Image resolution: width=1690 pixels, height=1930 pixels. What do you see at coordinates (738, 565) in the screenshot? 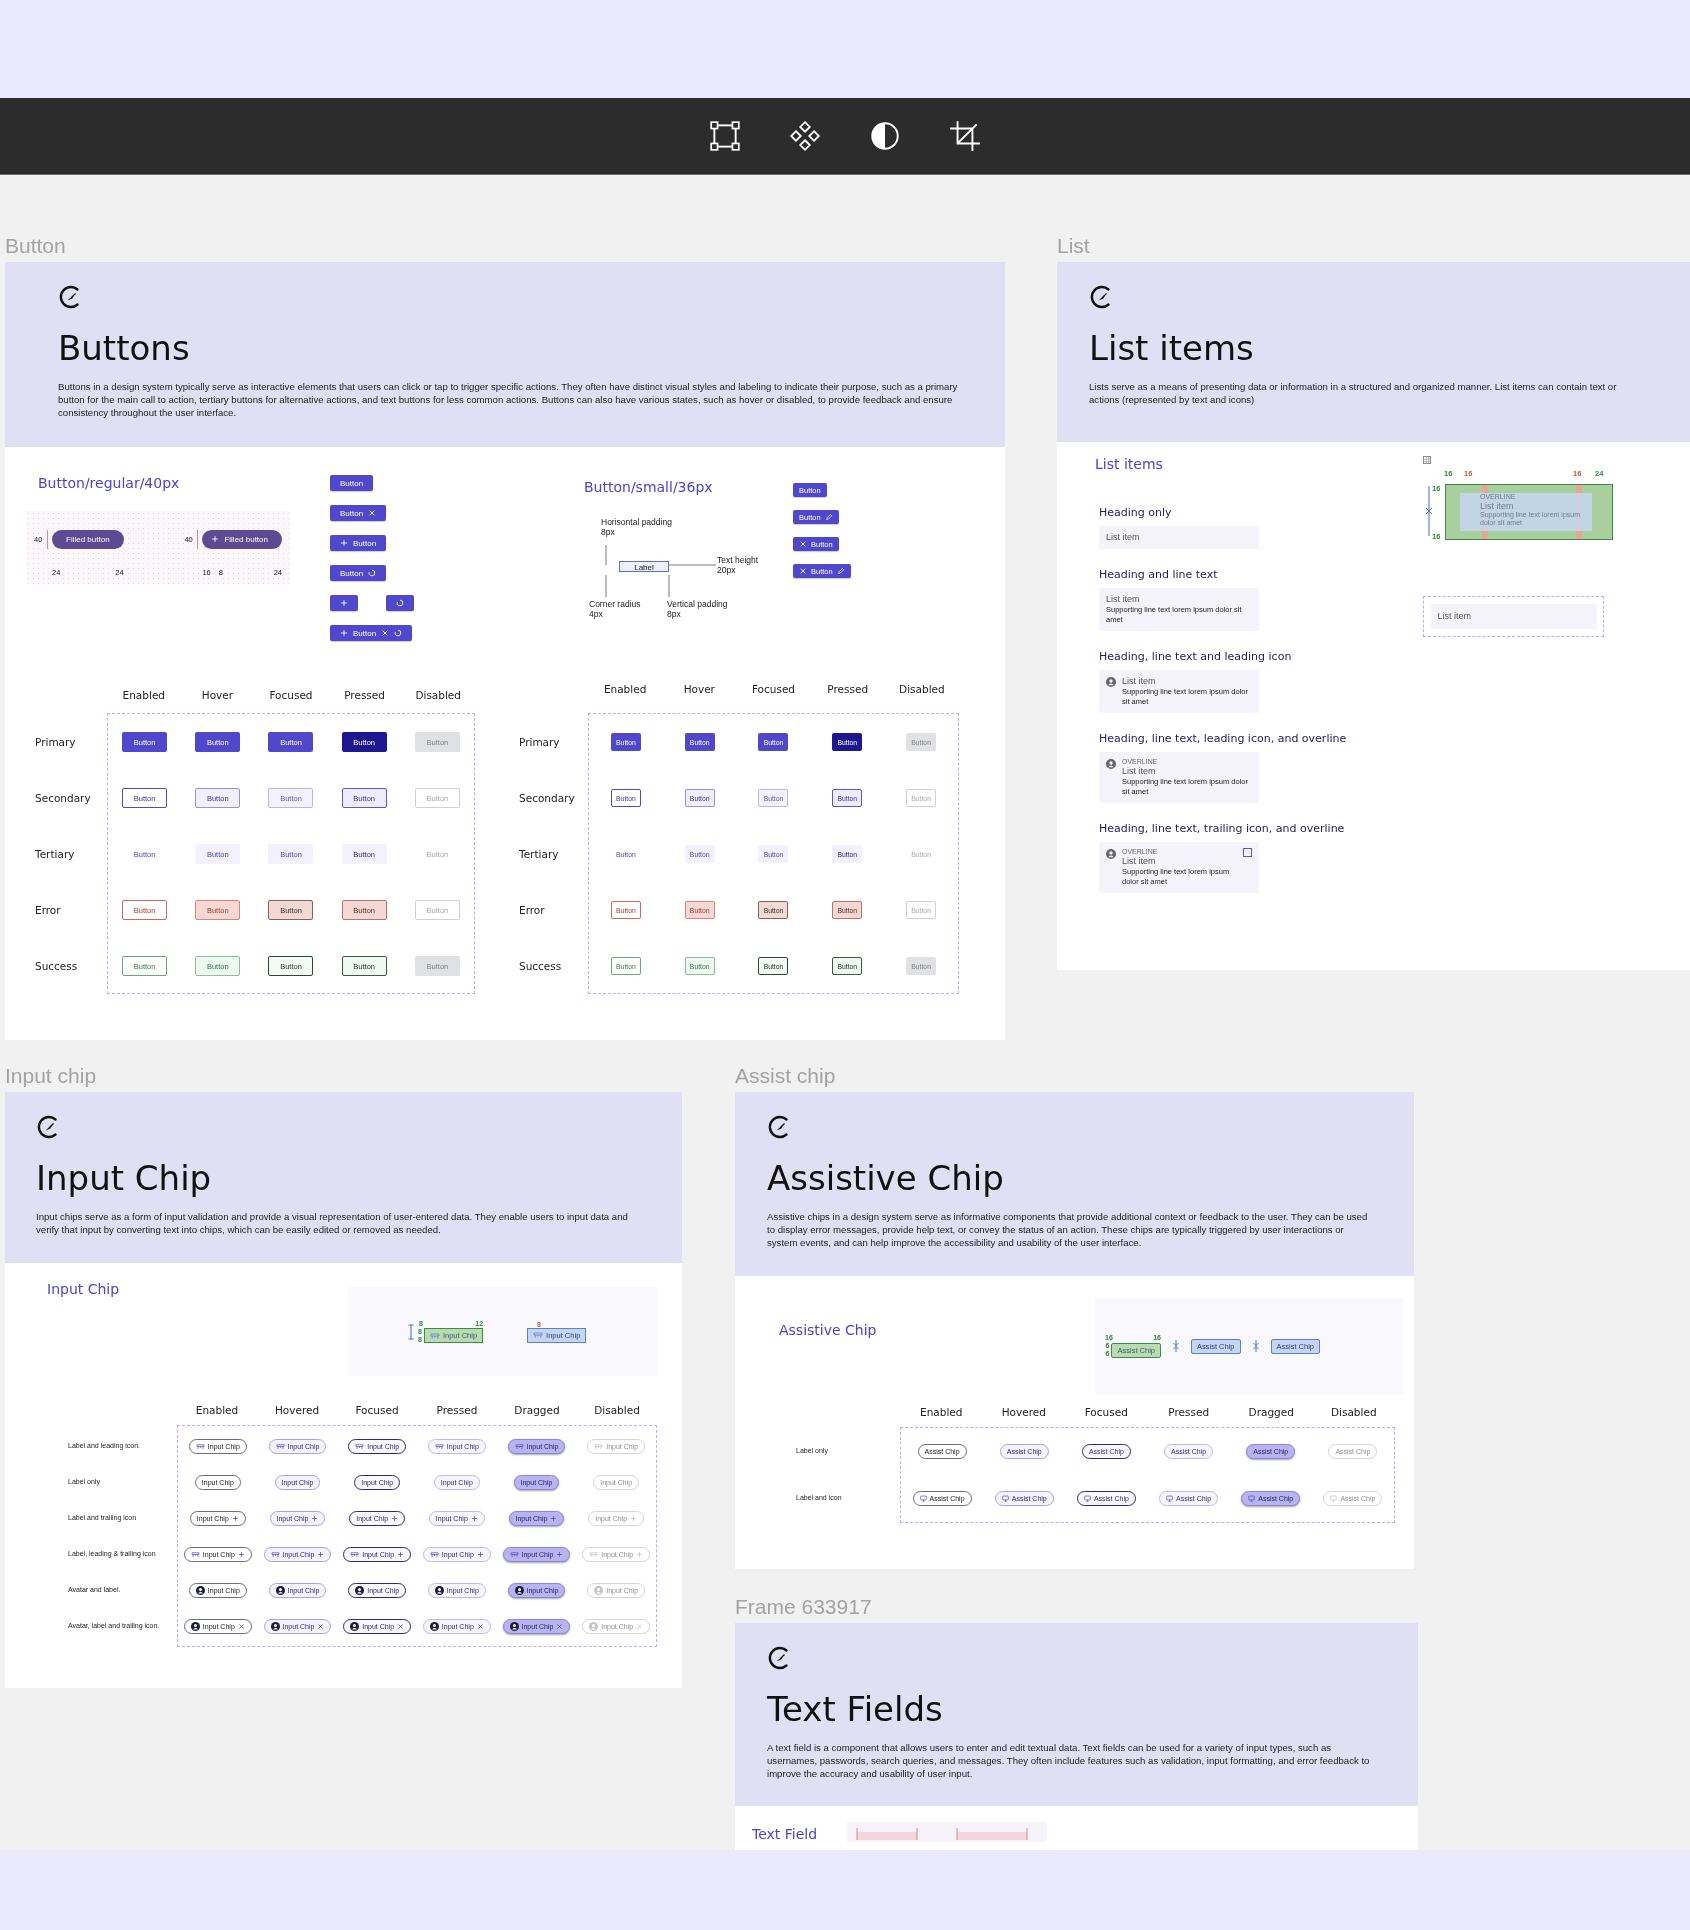
I see `annotation: Text height 20px` at bounding box center [738, 565].